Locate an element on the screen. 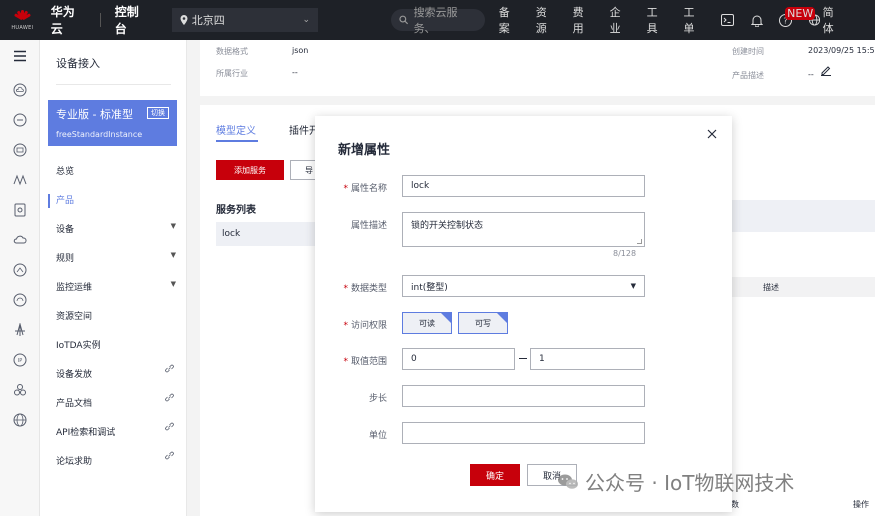  unit-input is located at coordinates (523, 433).